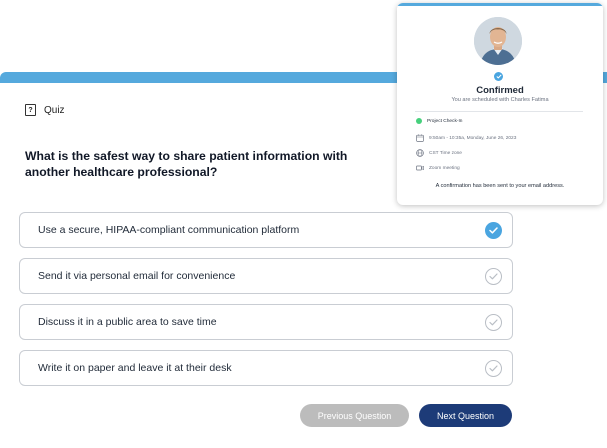 Image resolution: width=607 pixels, height=448 pixels. I want to click on globe-icon, so click(420, 153).